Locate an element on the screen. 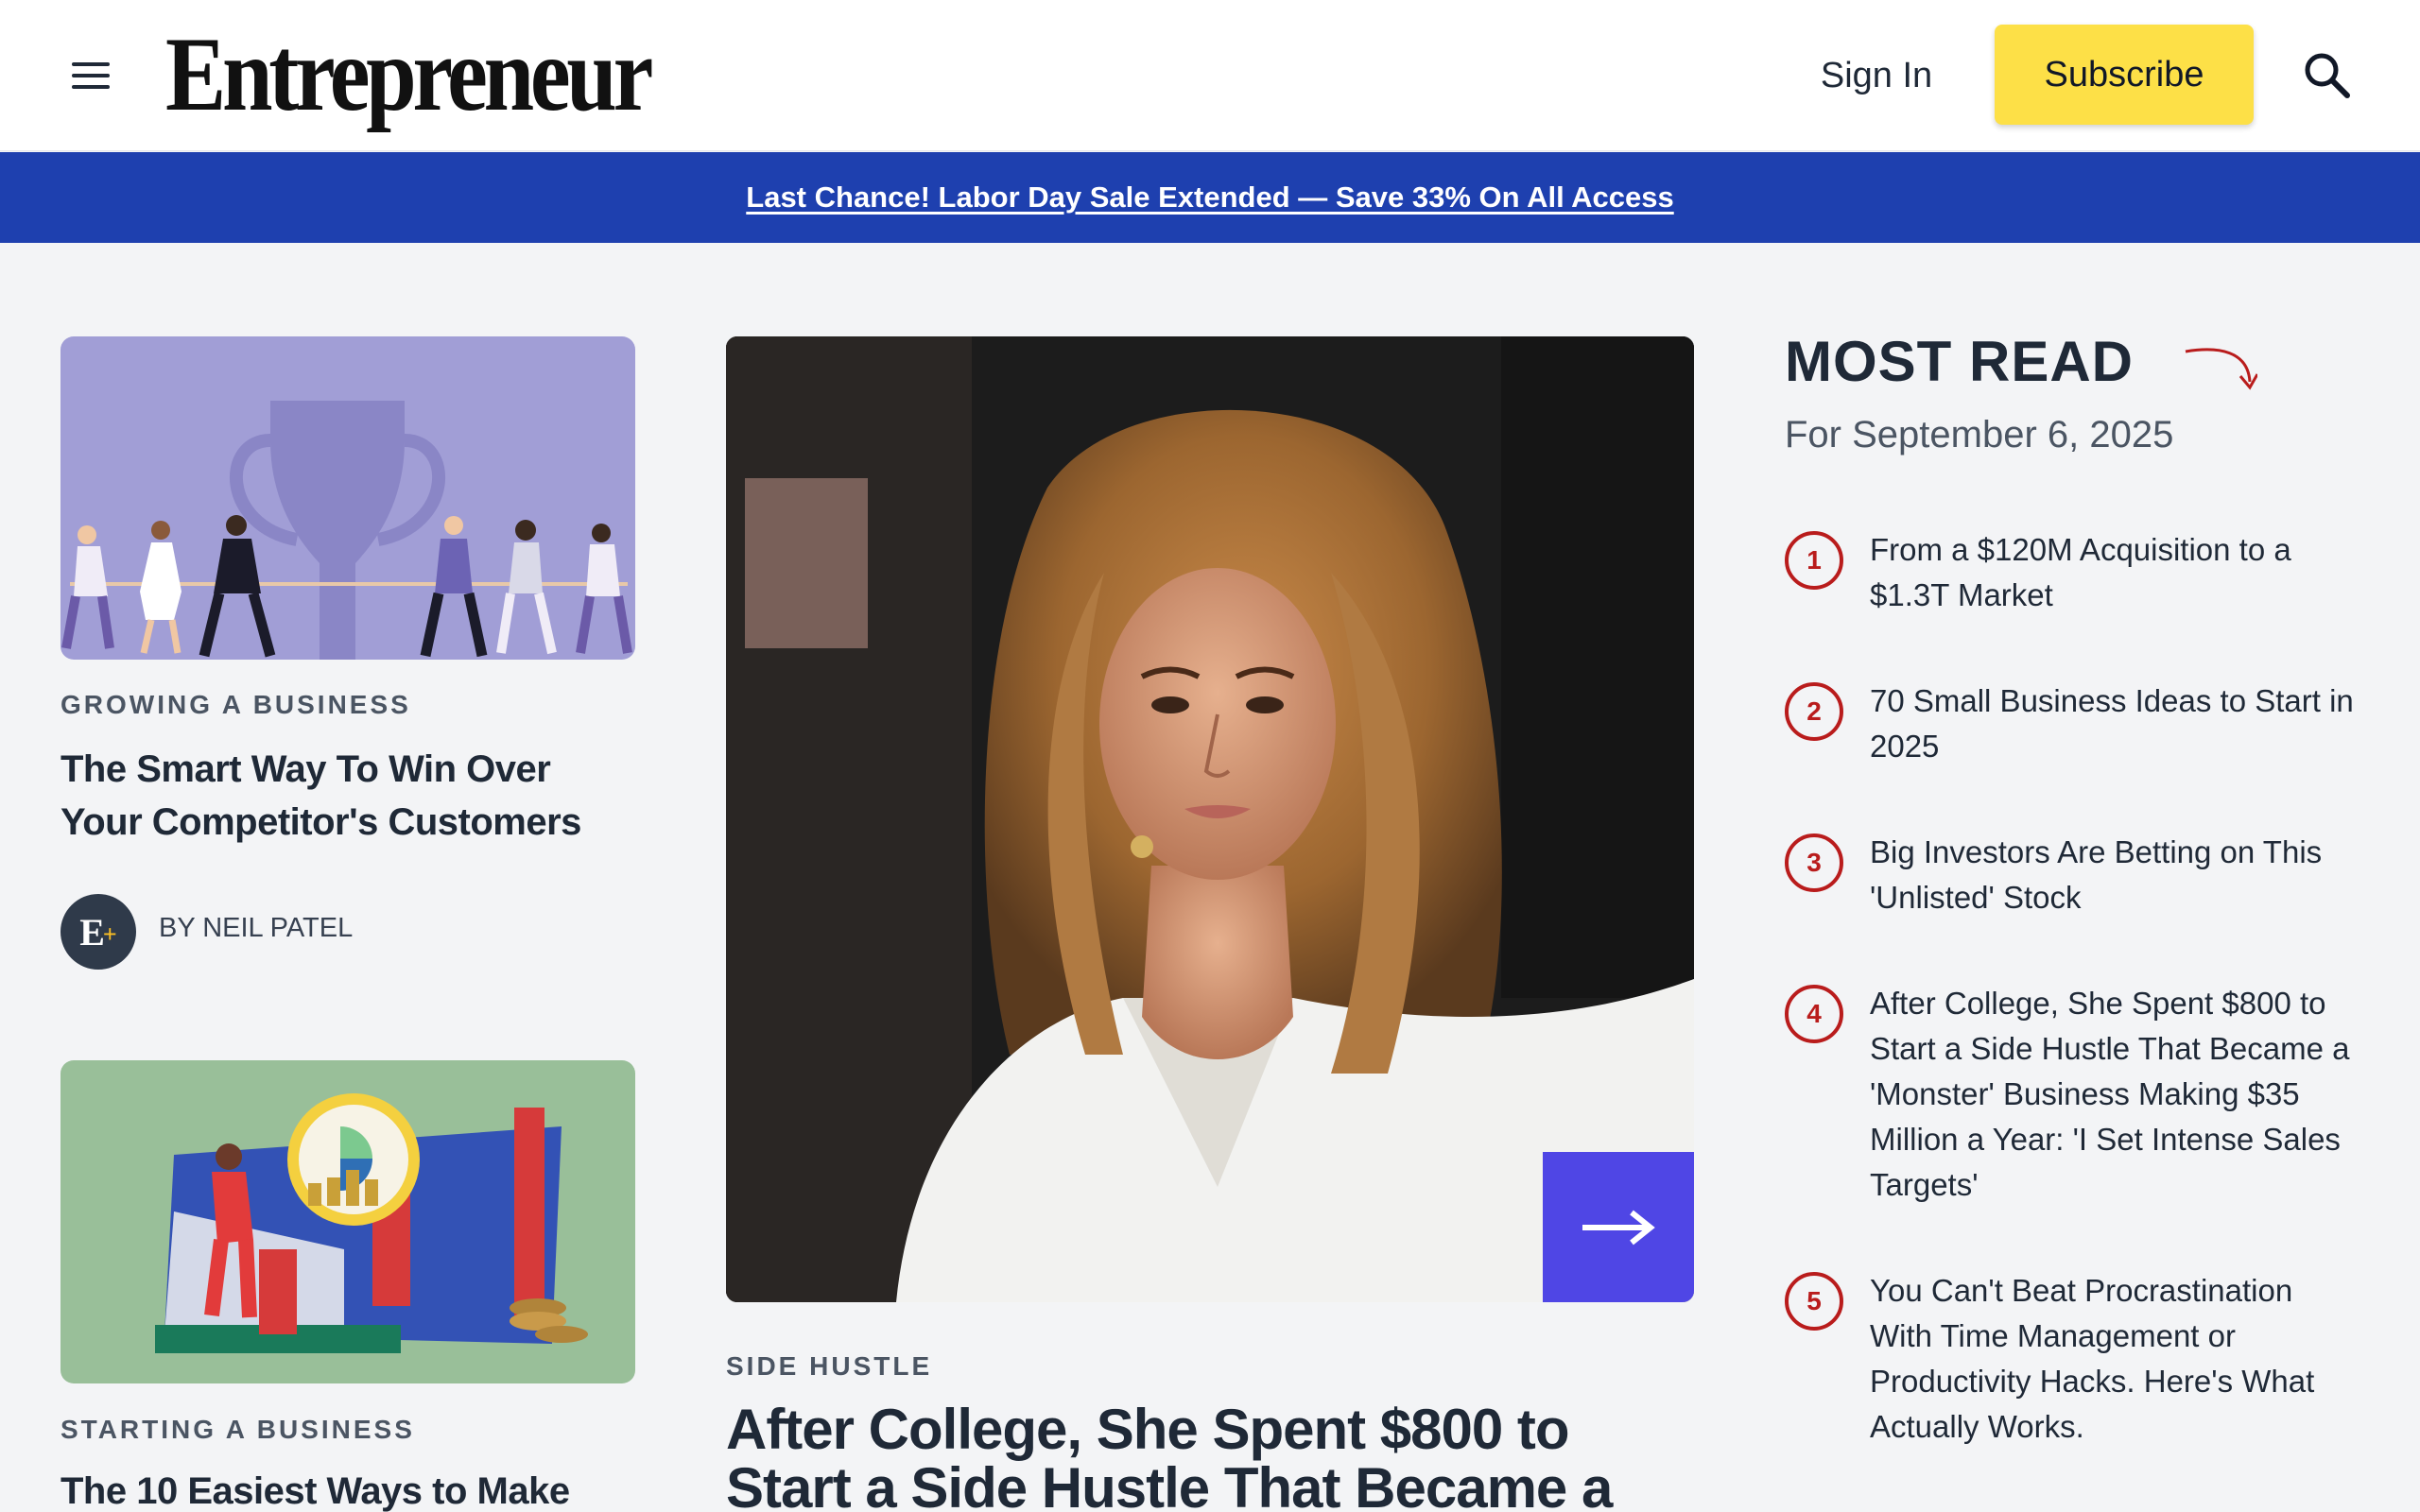 The height and width of the screenshot is (1512, 2420). rank-badge: 5 is located at coordinates (1814, 1301).